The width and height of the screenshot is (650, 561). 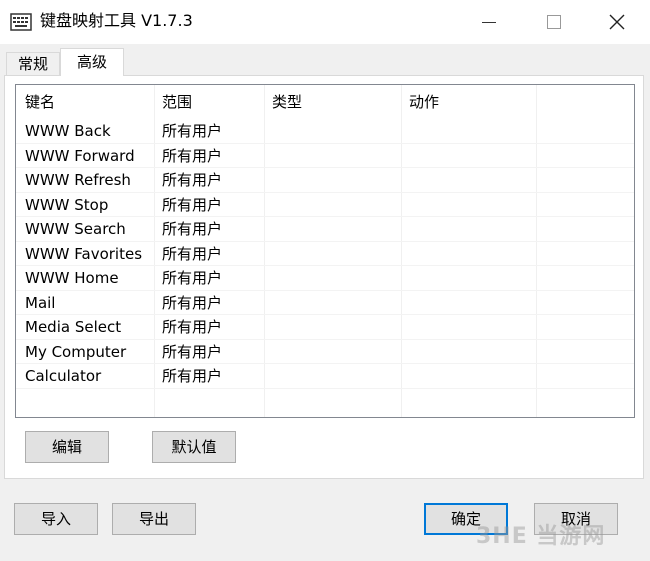 I want to click on key-name-cell: WWW Refresh, so click(x=78, y=180).